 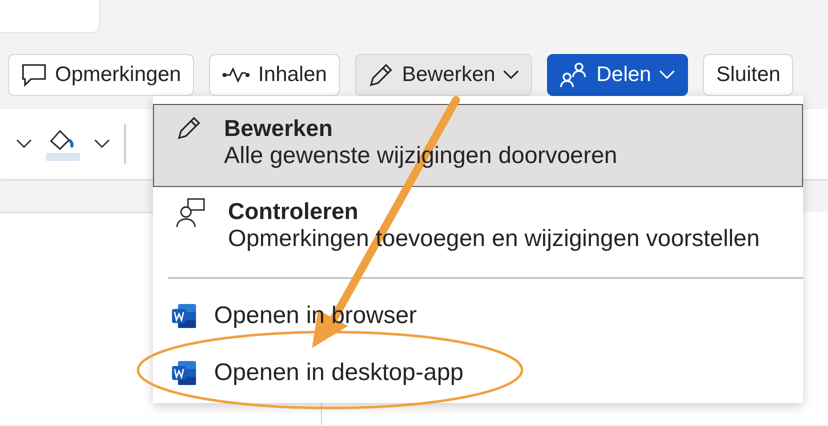 I want to click on person-comment-icon, so click(x=191, y=213).